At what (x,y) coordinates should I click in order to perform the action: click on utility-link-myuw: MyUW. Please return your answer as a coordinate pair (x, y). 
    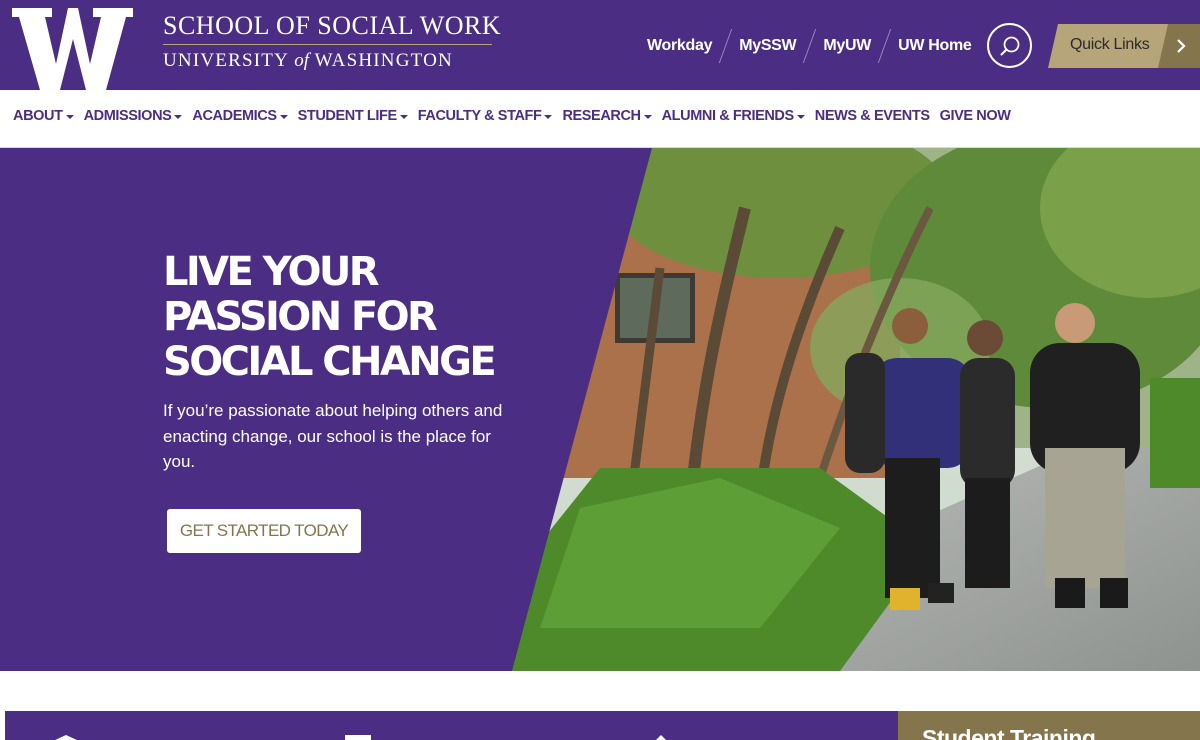
    Looking at the image, I should click on (847, 46).